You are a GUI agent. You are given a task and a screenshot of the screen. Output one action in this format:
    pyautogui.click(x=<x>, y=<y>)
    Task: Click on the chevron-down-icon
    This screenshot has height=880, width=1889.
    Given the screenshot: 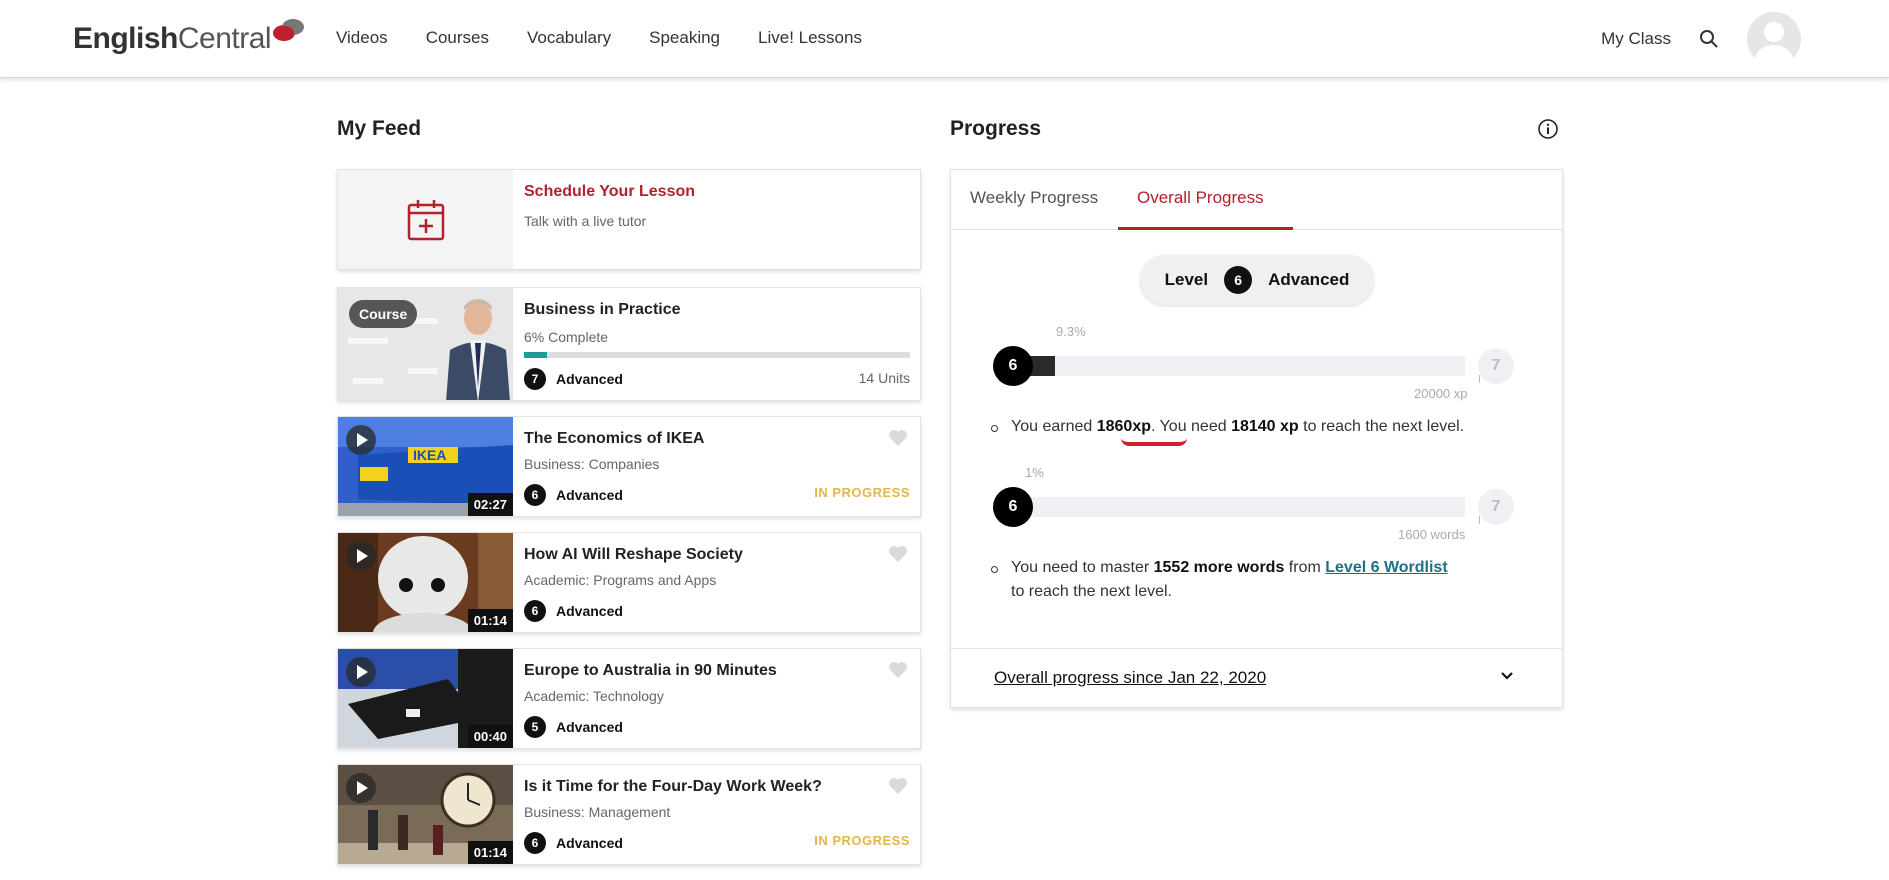 What is the action you would take?
    pyautogui.click(x=1507, y=676)
    